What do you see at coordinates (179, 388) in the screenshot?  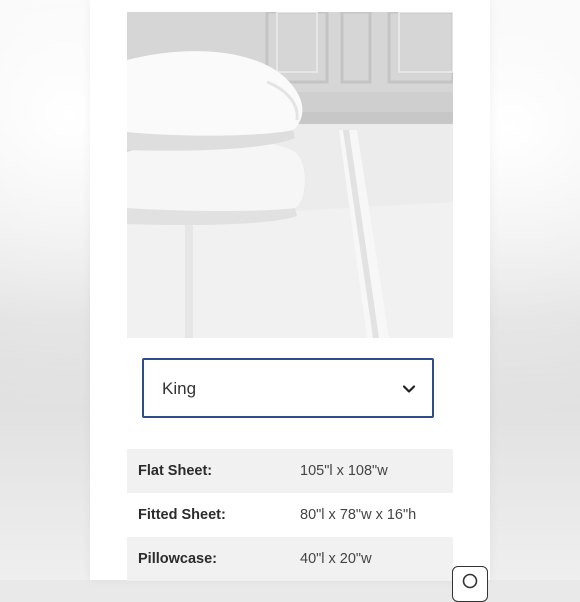 I see `size-dropdown-value: King` at bounding box center [179, 388].